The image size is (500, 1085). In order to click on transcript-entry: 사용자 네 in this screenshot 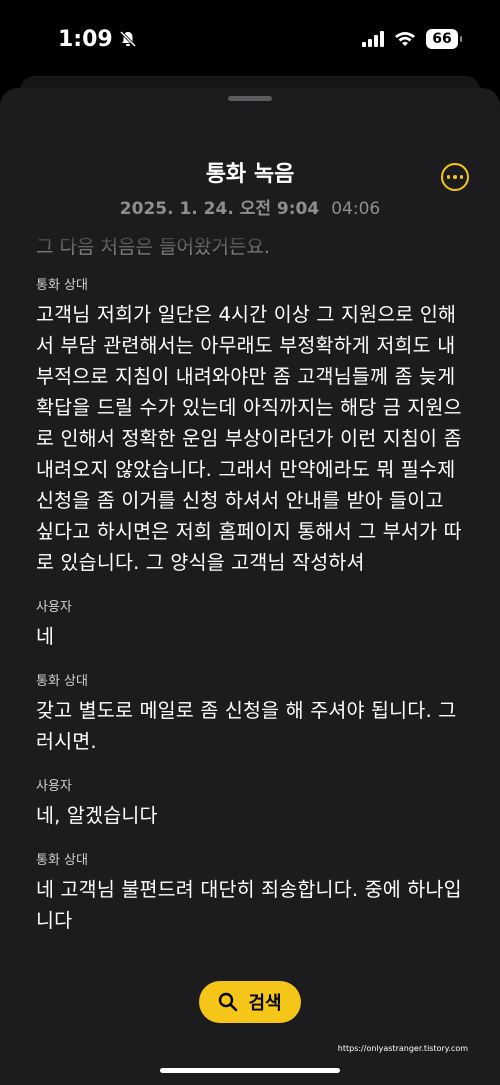, I will do `click(251, 624)`.